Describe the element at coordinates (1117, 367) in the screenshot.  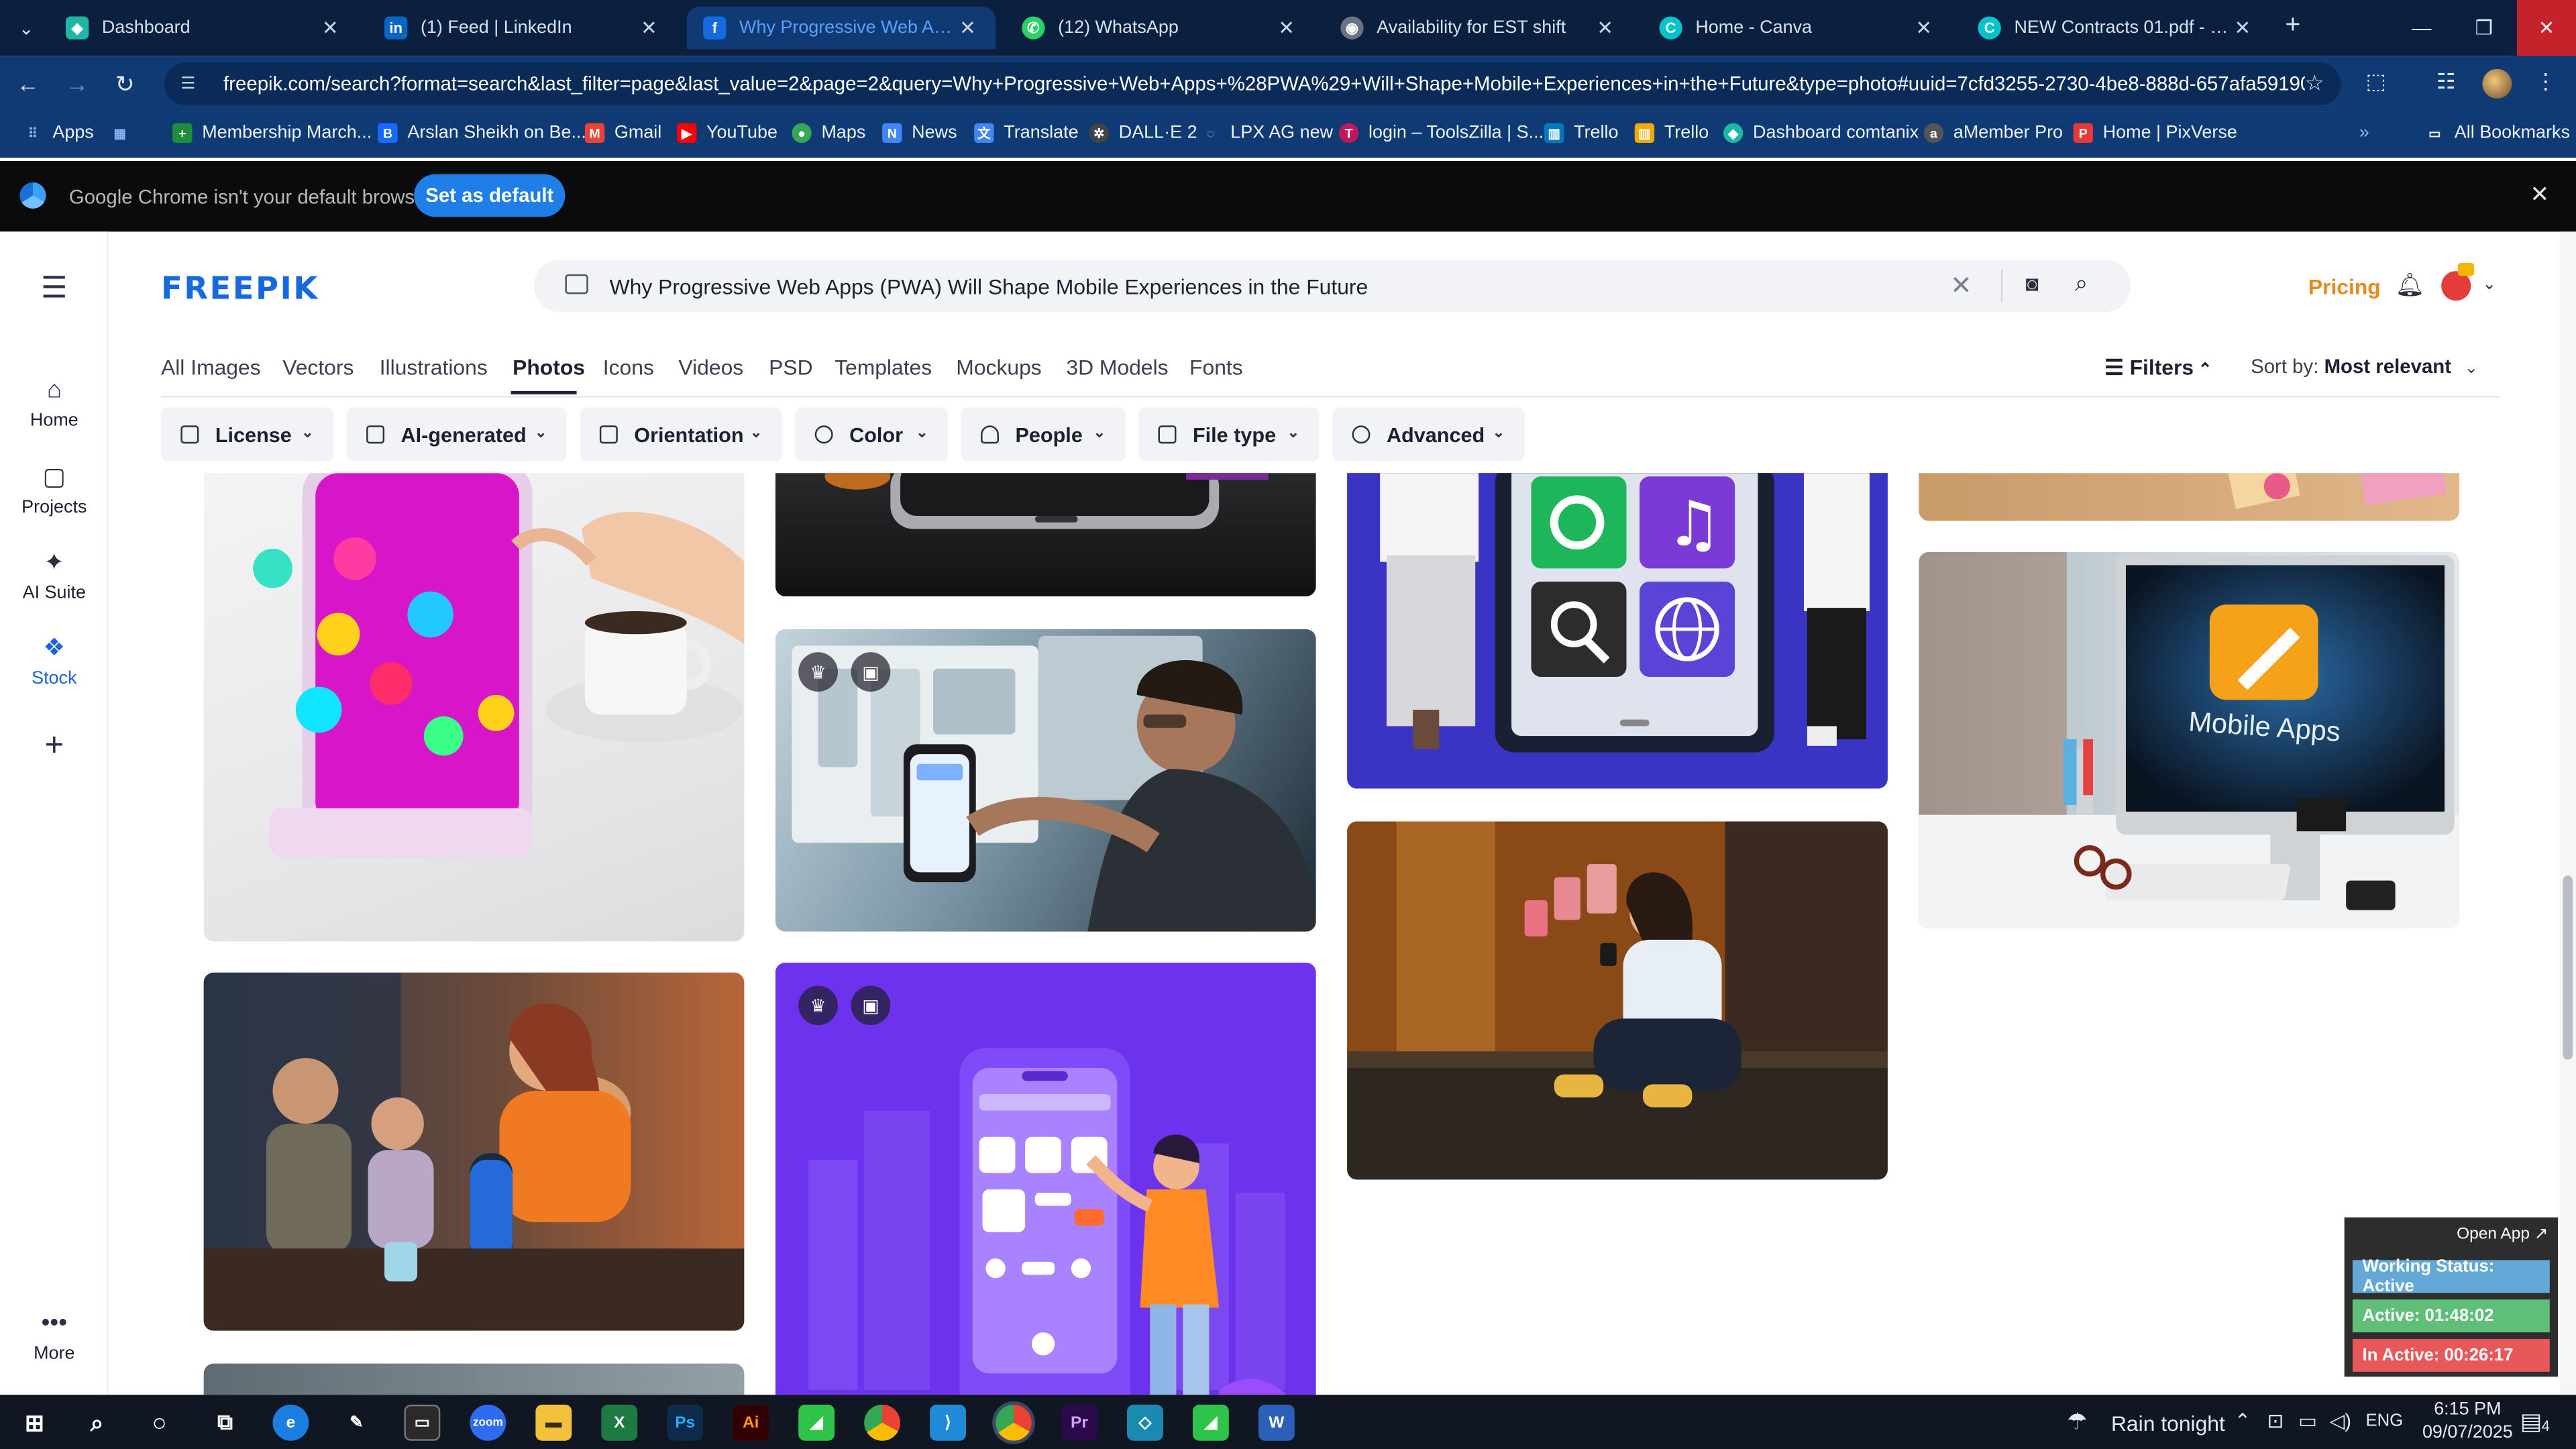
I see `tab-3d-models: 3D Models` at that location.